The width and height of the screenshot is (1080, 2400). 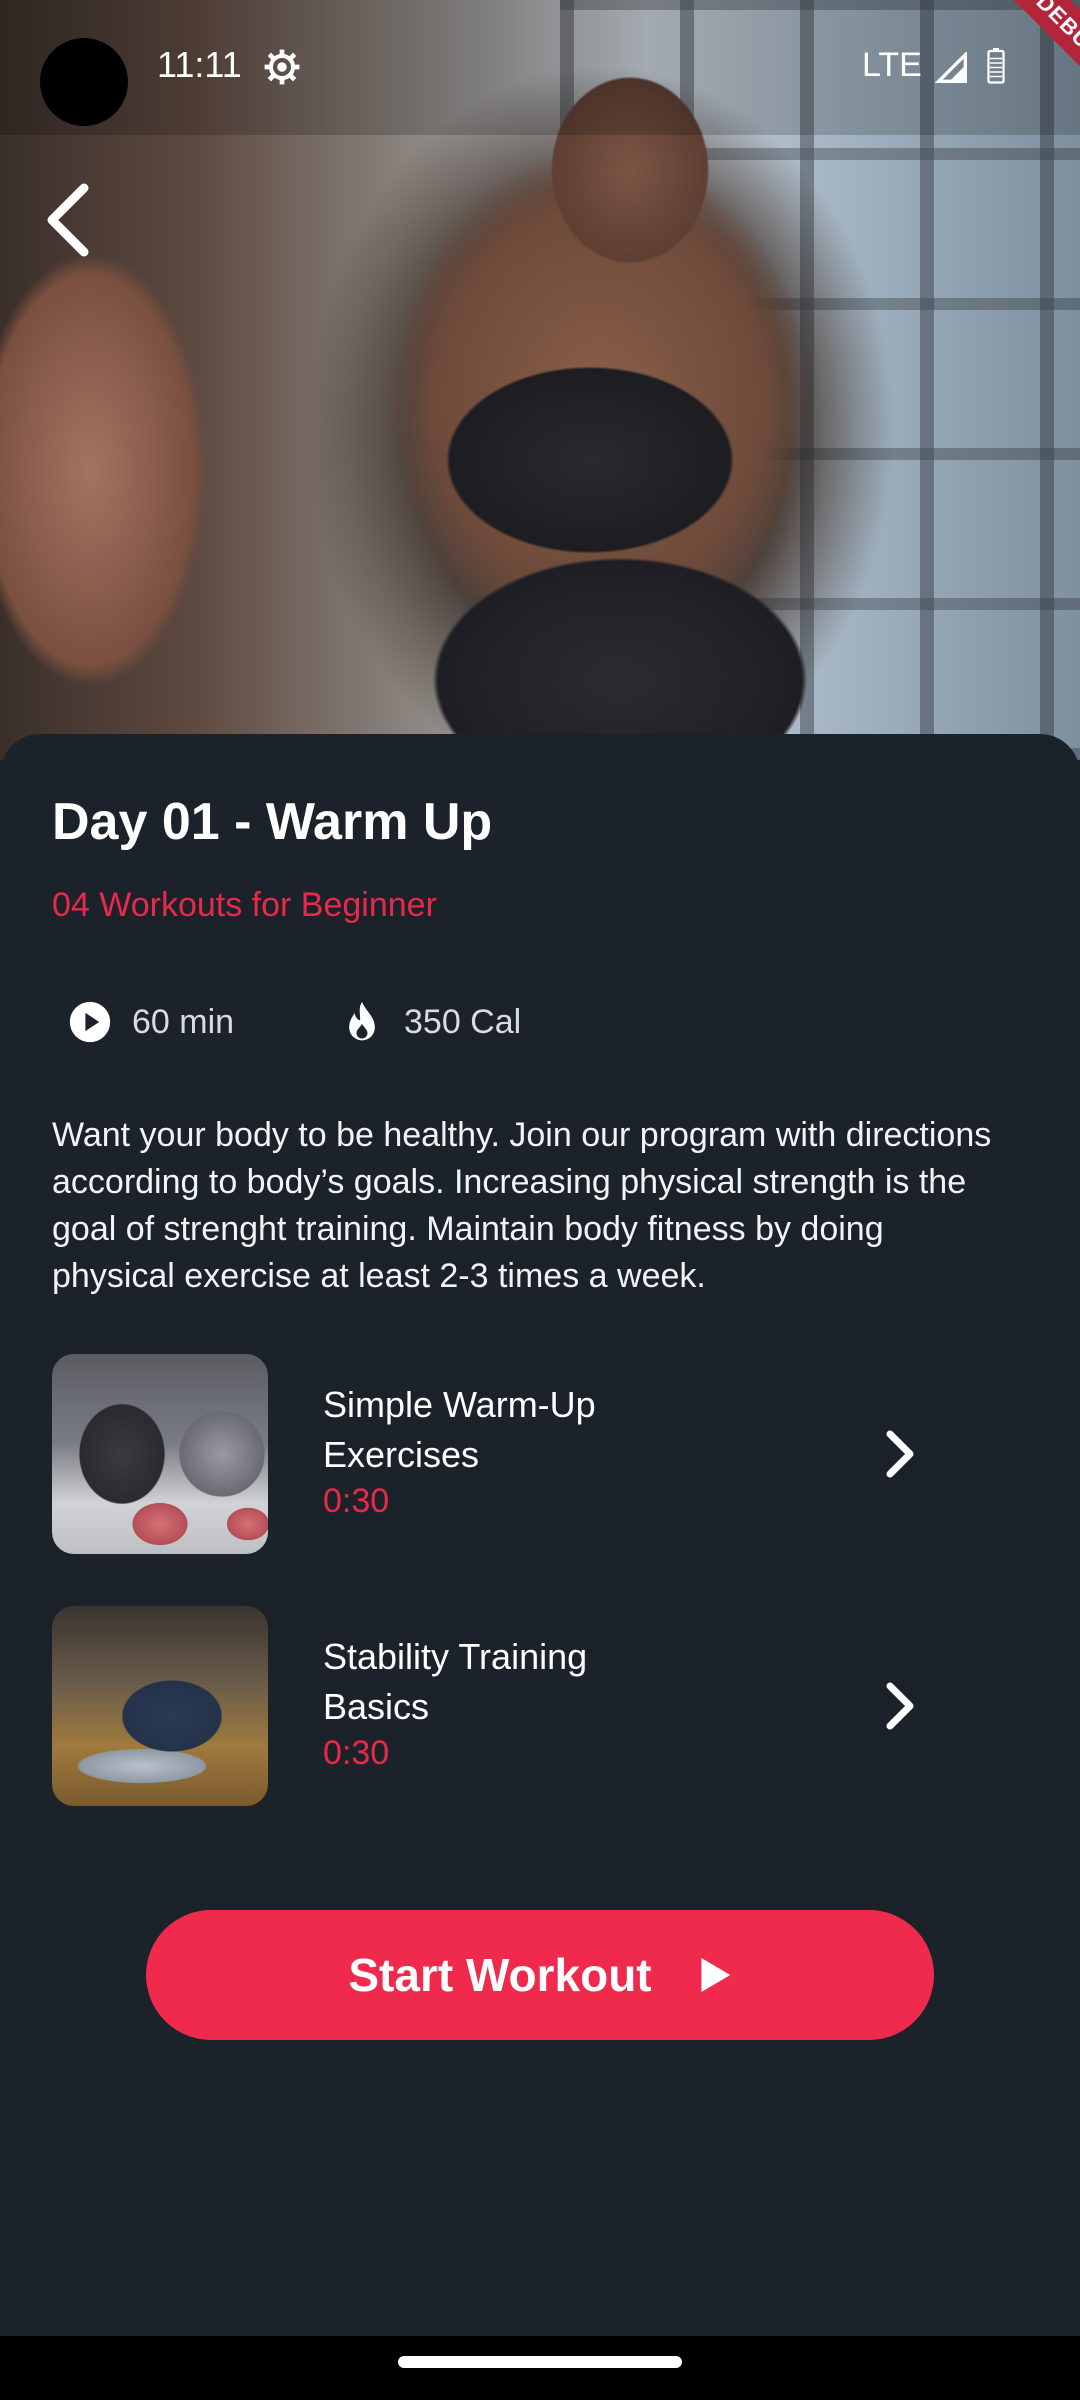 I want to click on gear-icon, so click(x=282, y=67).